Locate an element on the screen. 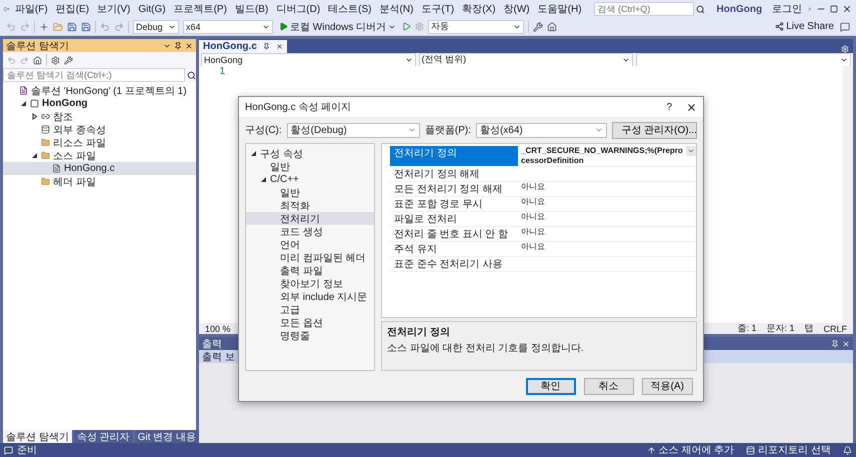 The image size is (856, 457). document-tab: HonGong.c is located at coordinates (243, 46).